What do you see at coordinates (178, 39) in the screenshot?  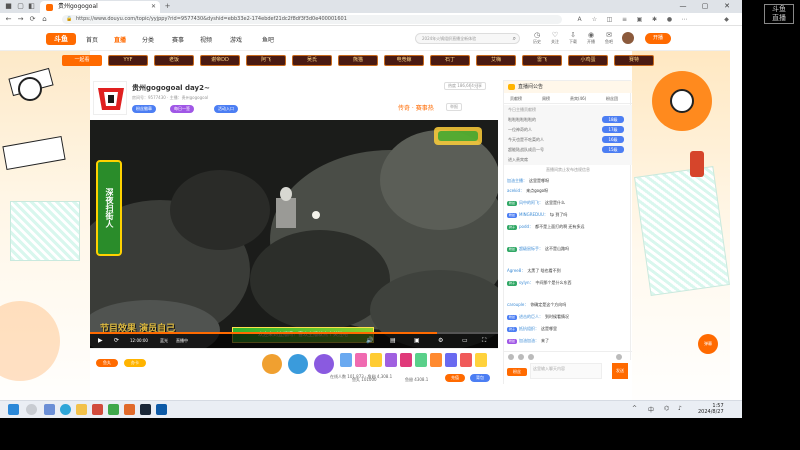 I see `nav-events: 赛事` at bounding box center [178, 39].